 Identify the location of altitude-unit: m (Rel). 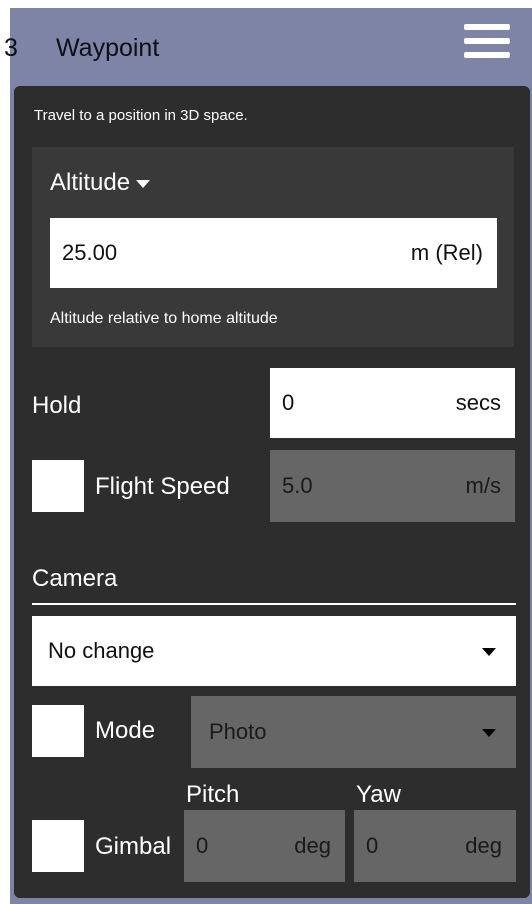
(446, 252).